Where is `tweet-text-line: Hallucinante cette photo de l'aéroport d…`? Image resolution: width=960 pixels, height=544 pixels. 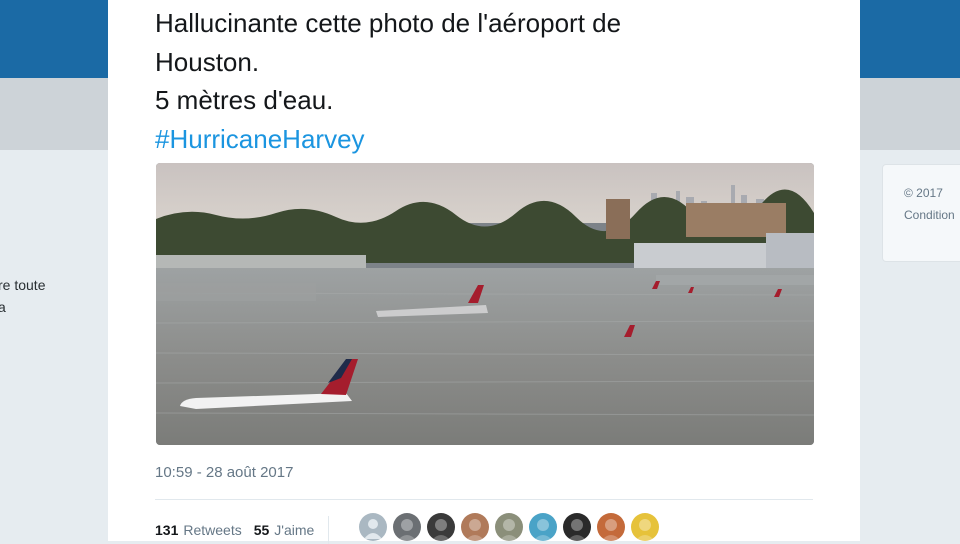
tweet-text-line: Hallucinante cette photo de l'aéroport d… is located at coordinates (388, 23).